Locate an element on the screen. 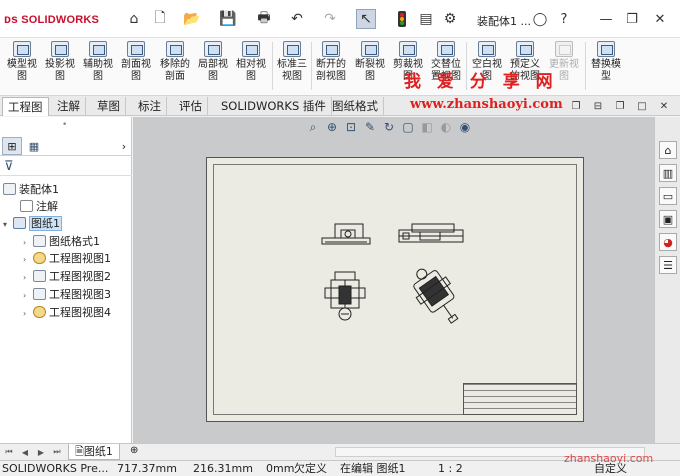  last-sheet-icon: ⏭ is located at coordinates (57, 452).